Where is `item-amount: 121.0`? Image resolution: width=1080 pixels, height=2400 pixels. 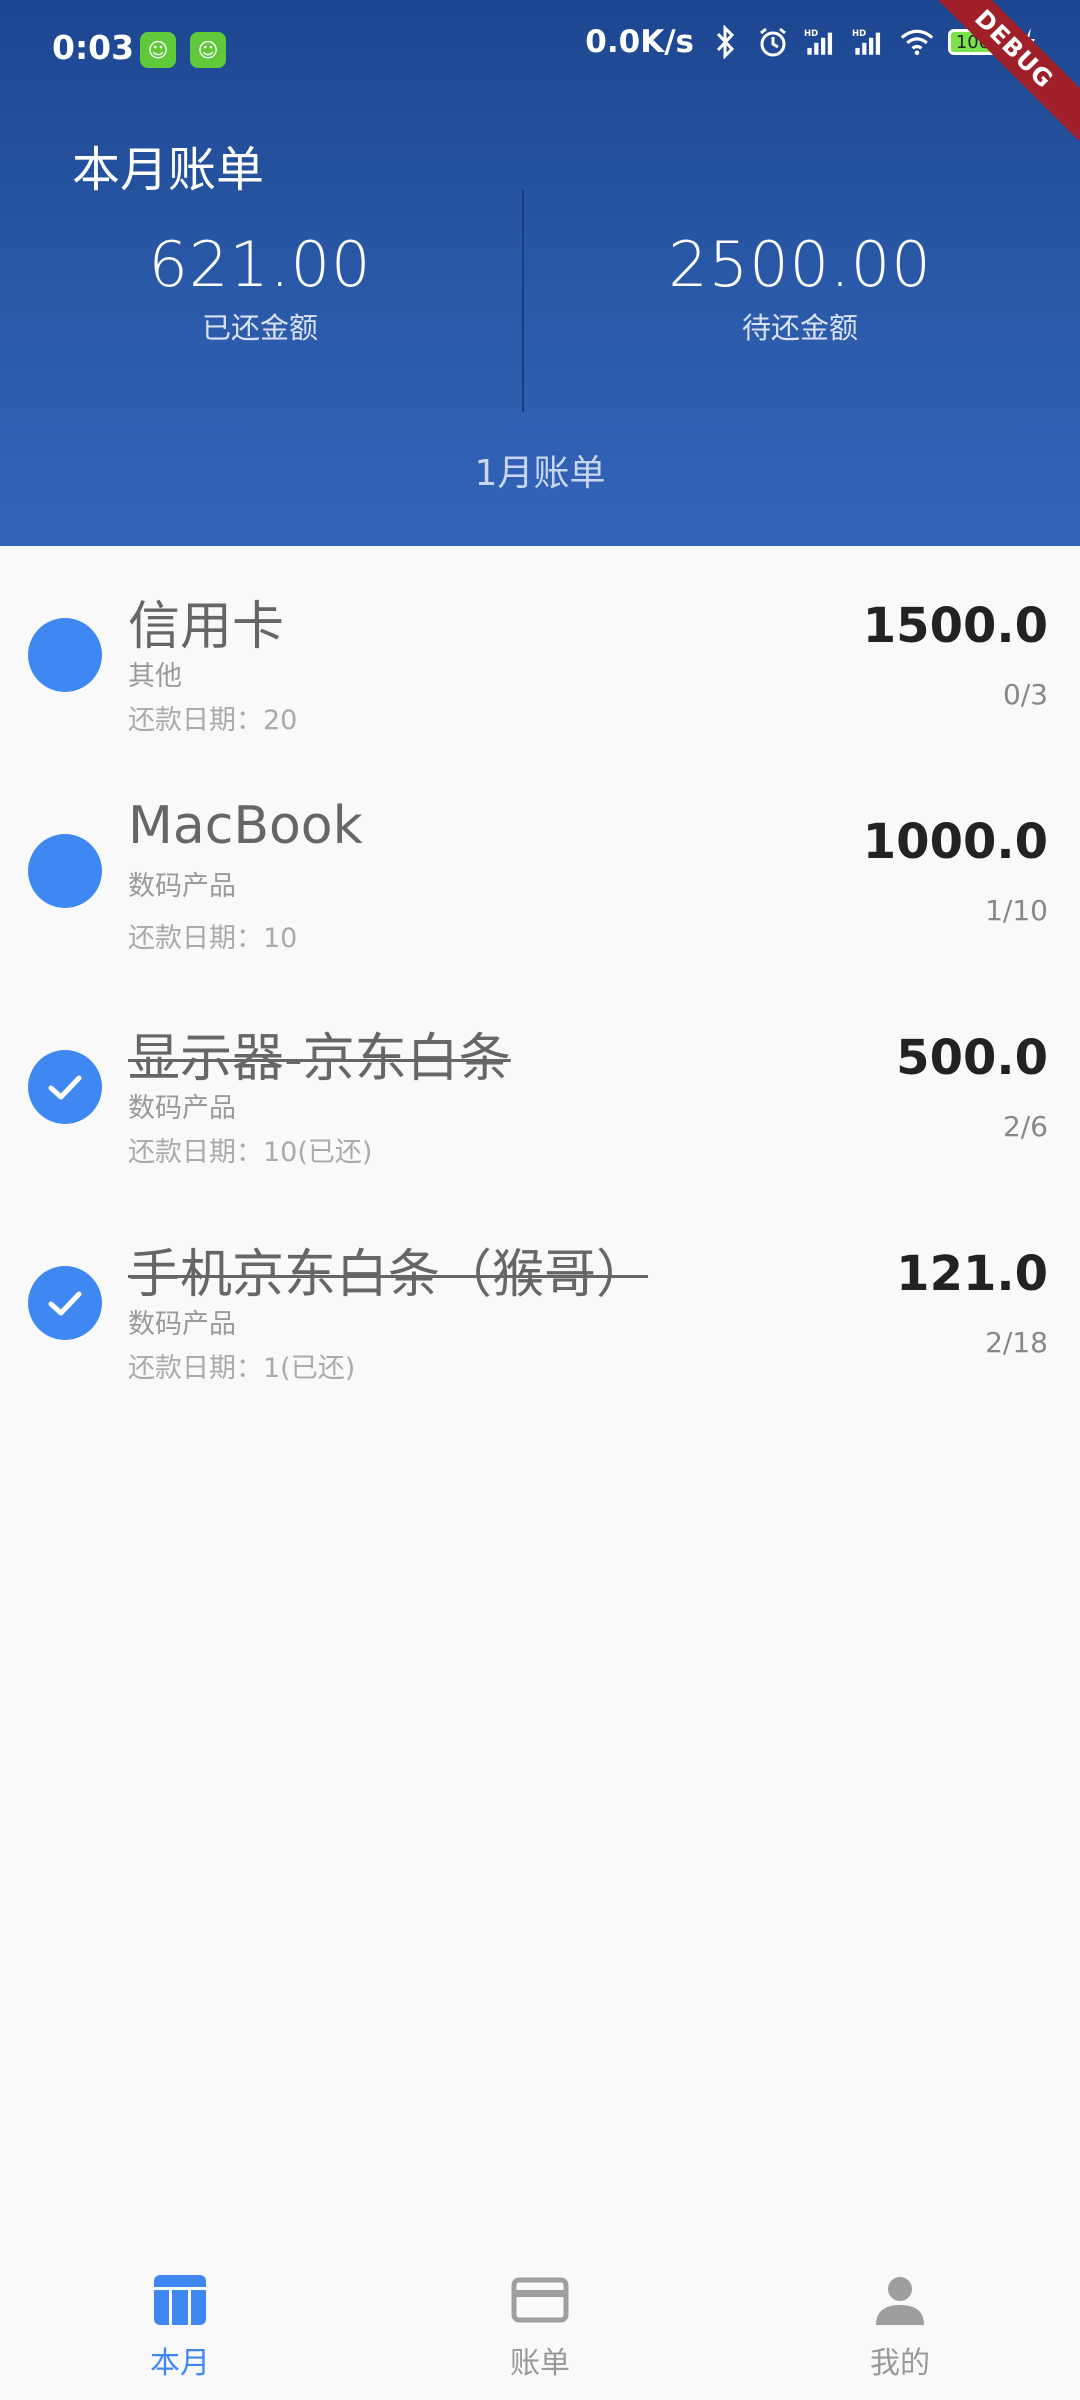
item-amount: 121.0 is located at coordinates (972, 1274).